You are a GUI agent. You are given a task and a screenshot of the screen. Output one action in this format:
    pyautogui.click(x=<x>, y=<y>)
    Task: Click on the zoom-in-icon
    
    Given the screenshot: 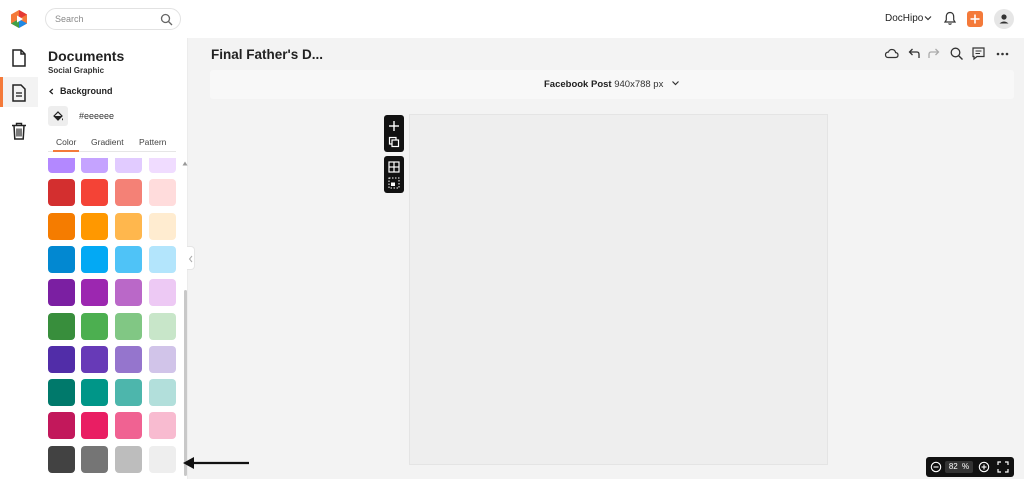 What is the action you would take?
    pyautogui.click(x=984, y=467)
    